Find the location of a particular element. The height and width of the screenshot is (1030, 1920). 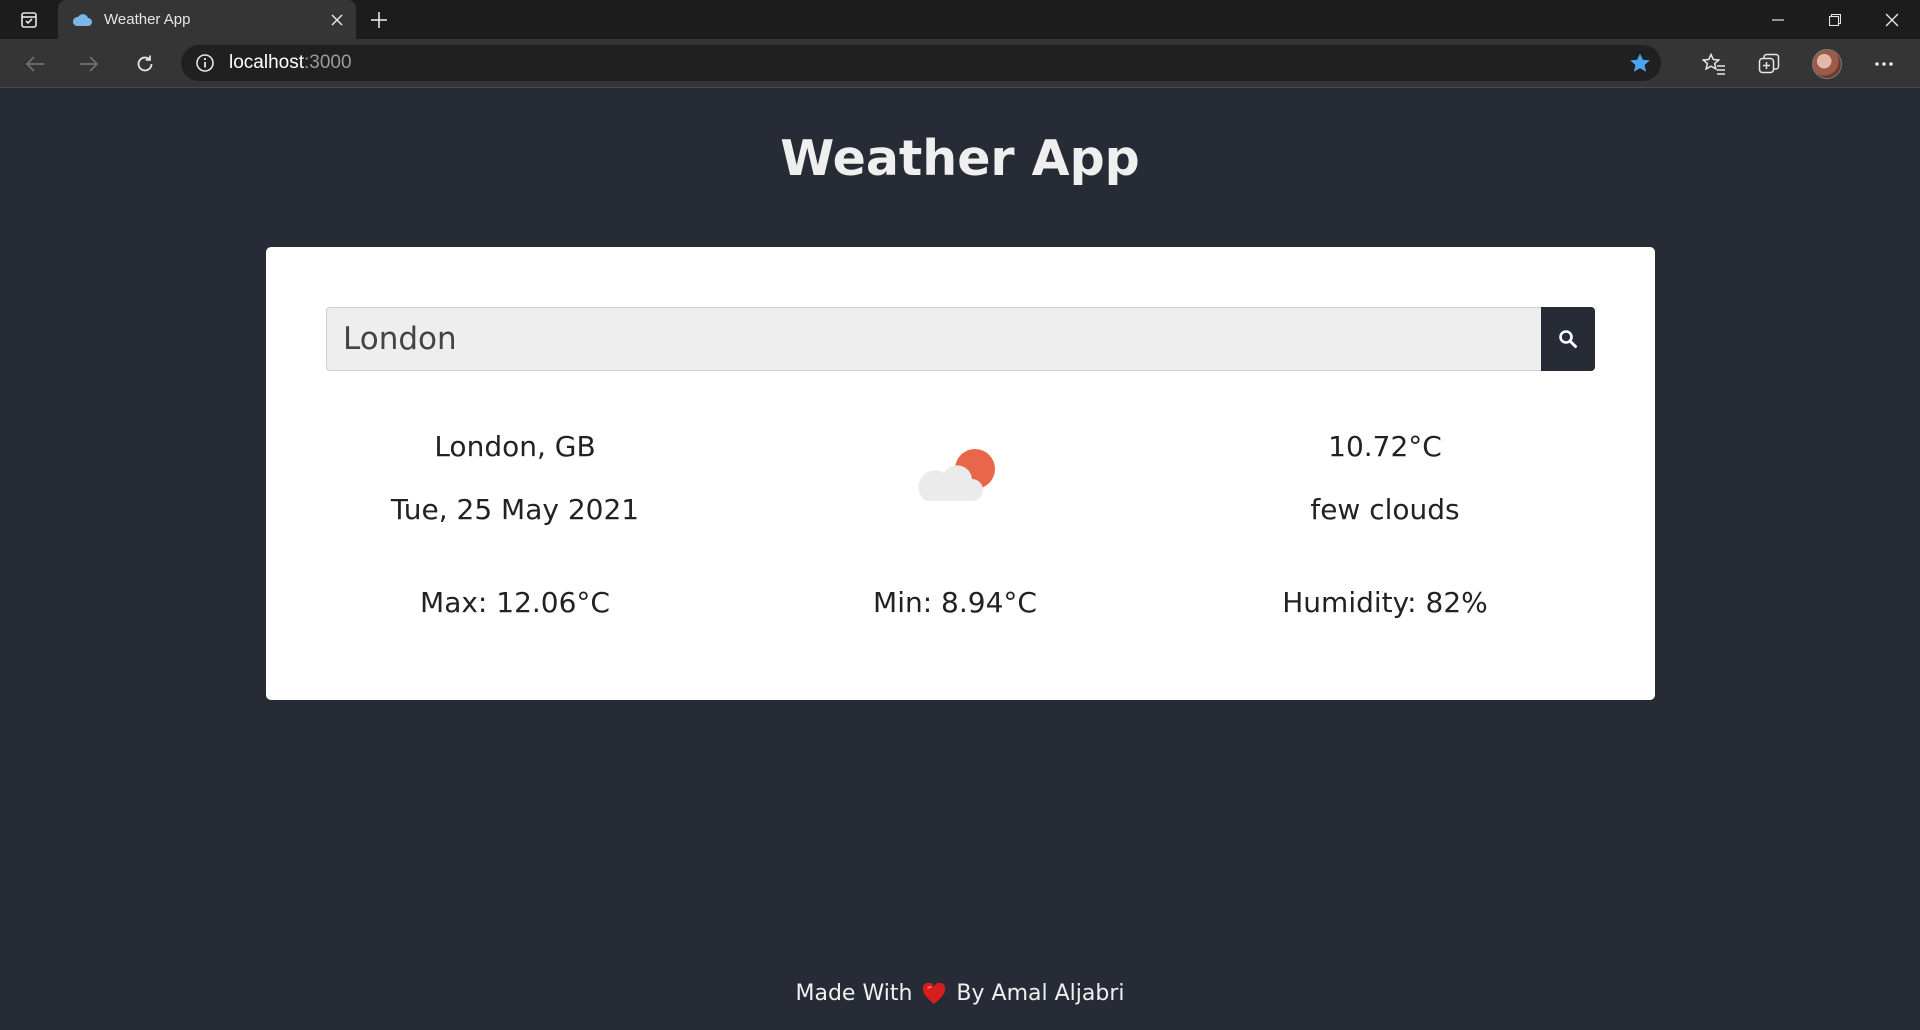

search-icon is located at coordinates (1568, 339).